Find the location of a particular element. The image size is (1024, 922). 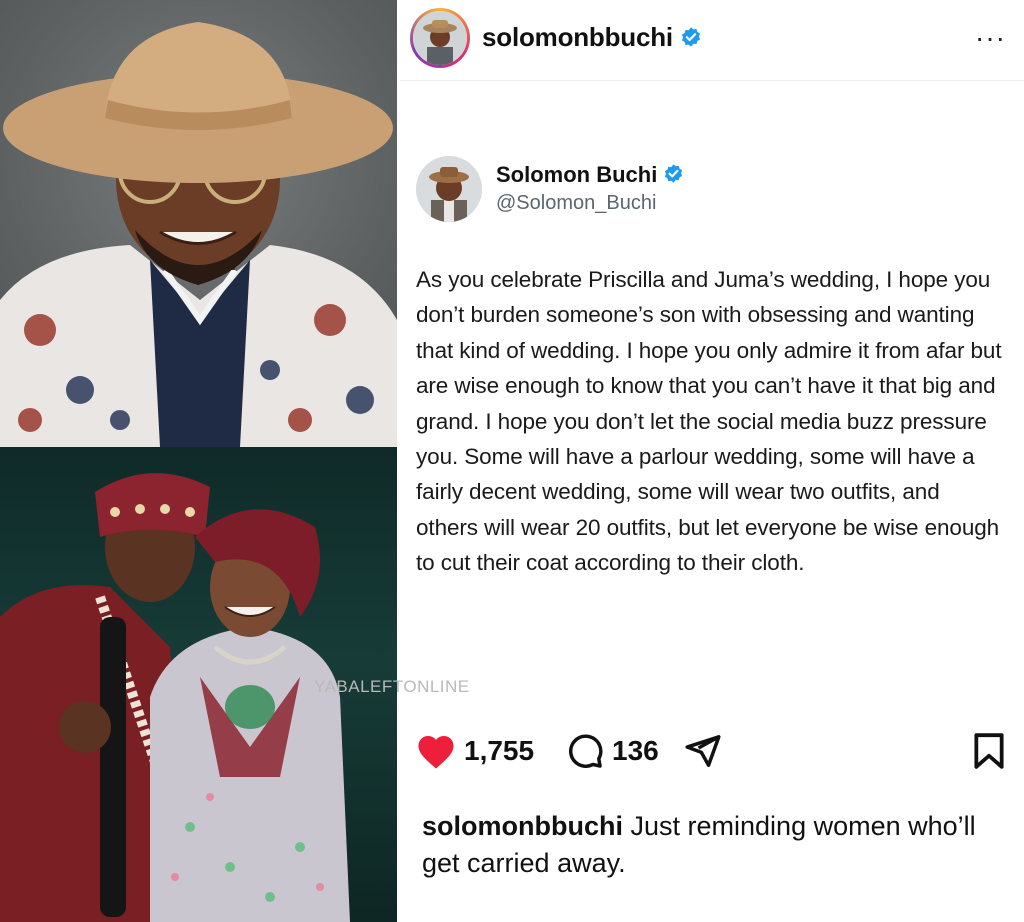

post-actions: 1,755 136 is located at coordinates (716, 755).